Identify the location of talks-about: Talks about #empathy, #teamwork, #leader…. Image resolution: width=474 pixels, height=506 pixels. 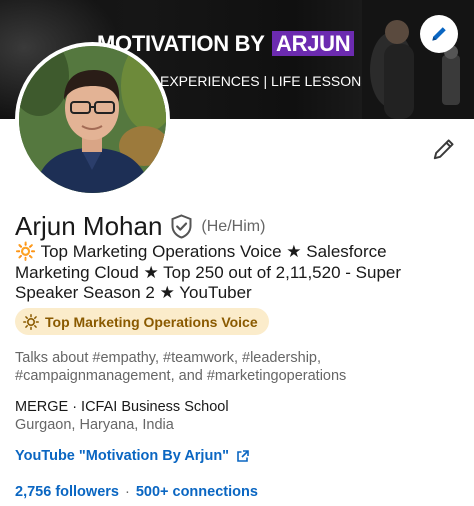
(181, 367).